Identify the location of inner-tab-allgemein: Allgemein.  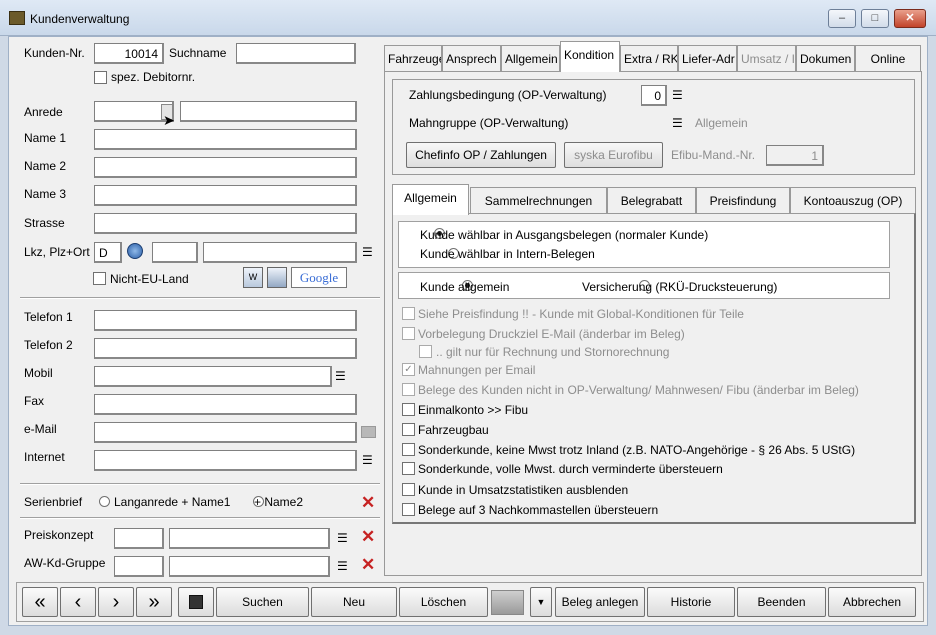
(430, 199).